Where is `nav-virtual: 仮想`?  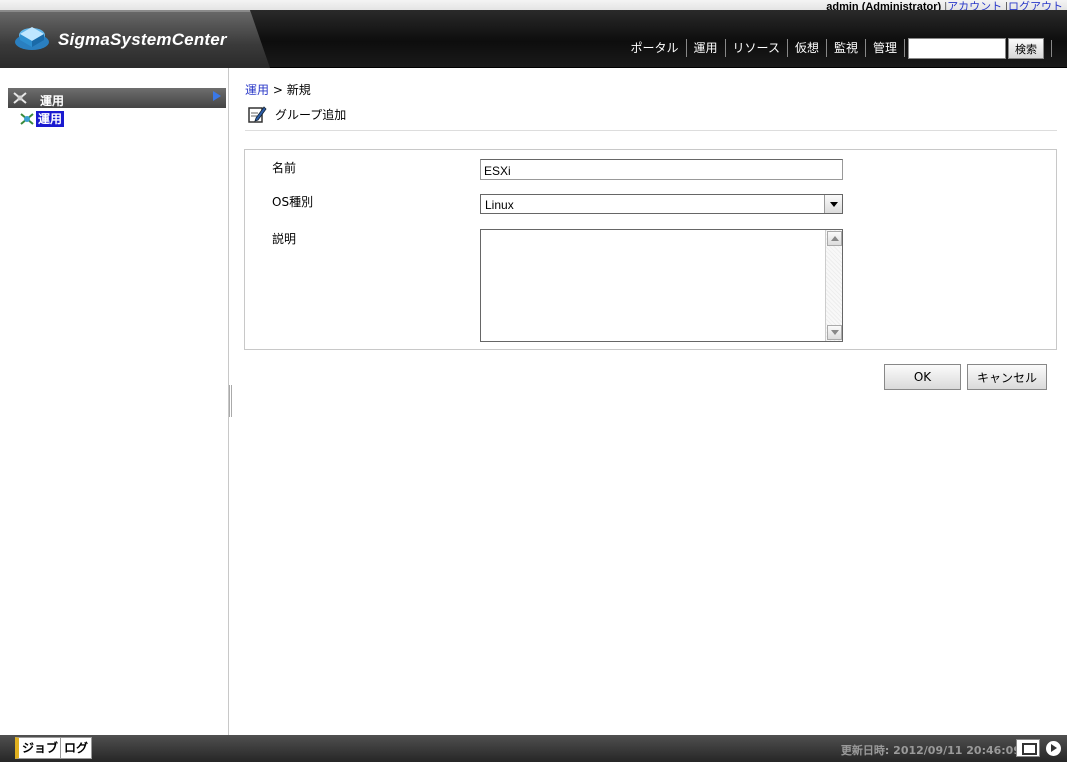
nav-virtual: 仮想 is located at coordinates (807, 48).